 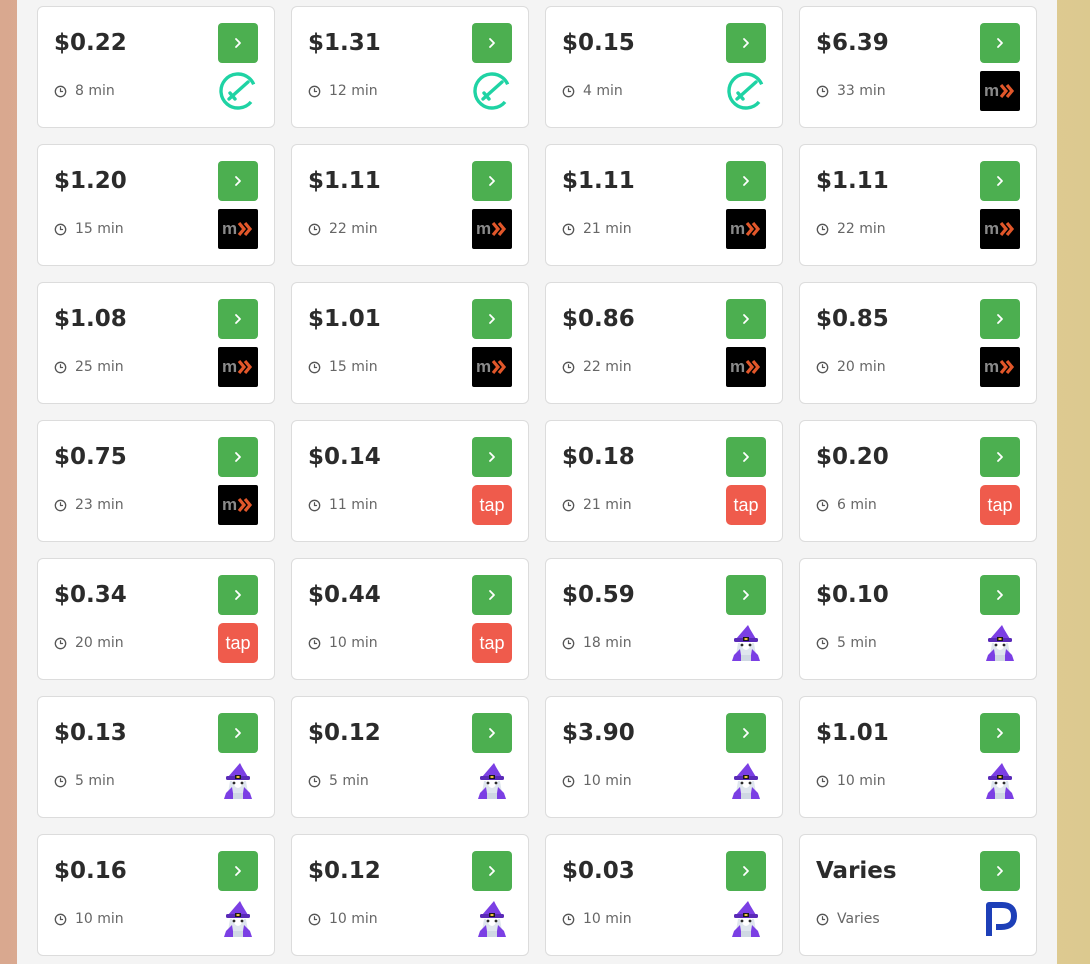 I want to click on offer-card: Varies Varies, so click(x=918, y=895).